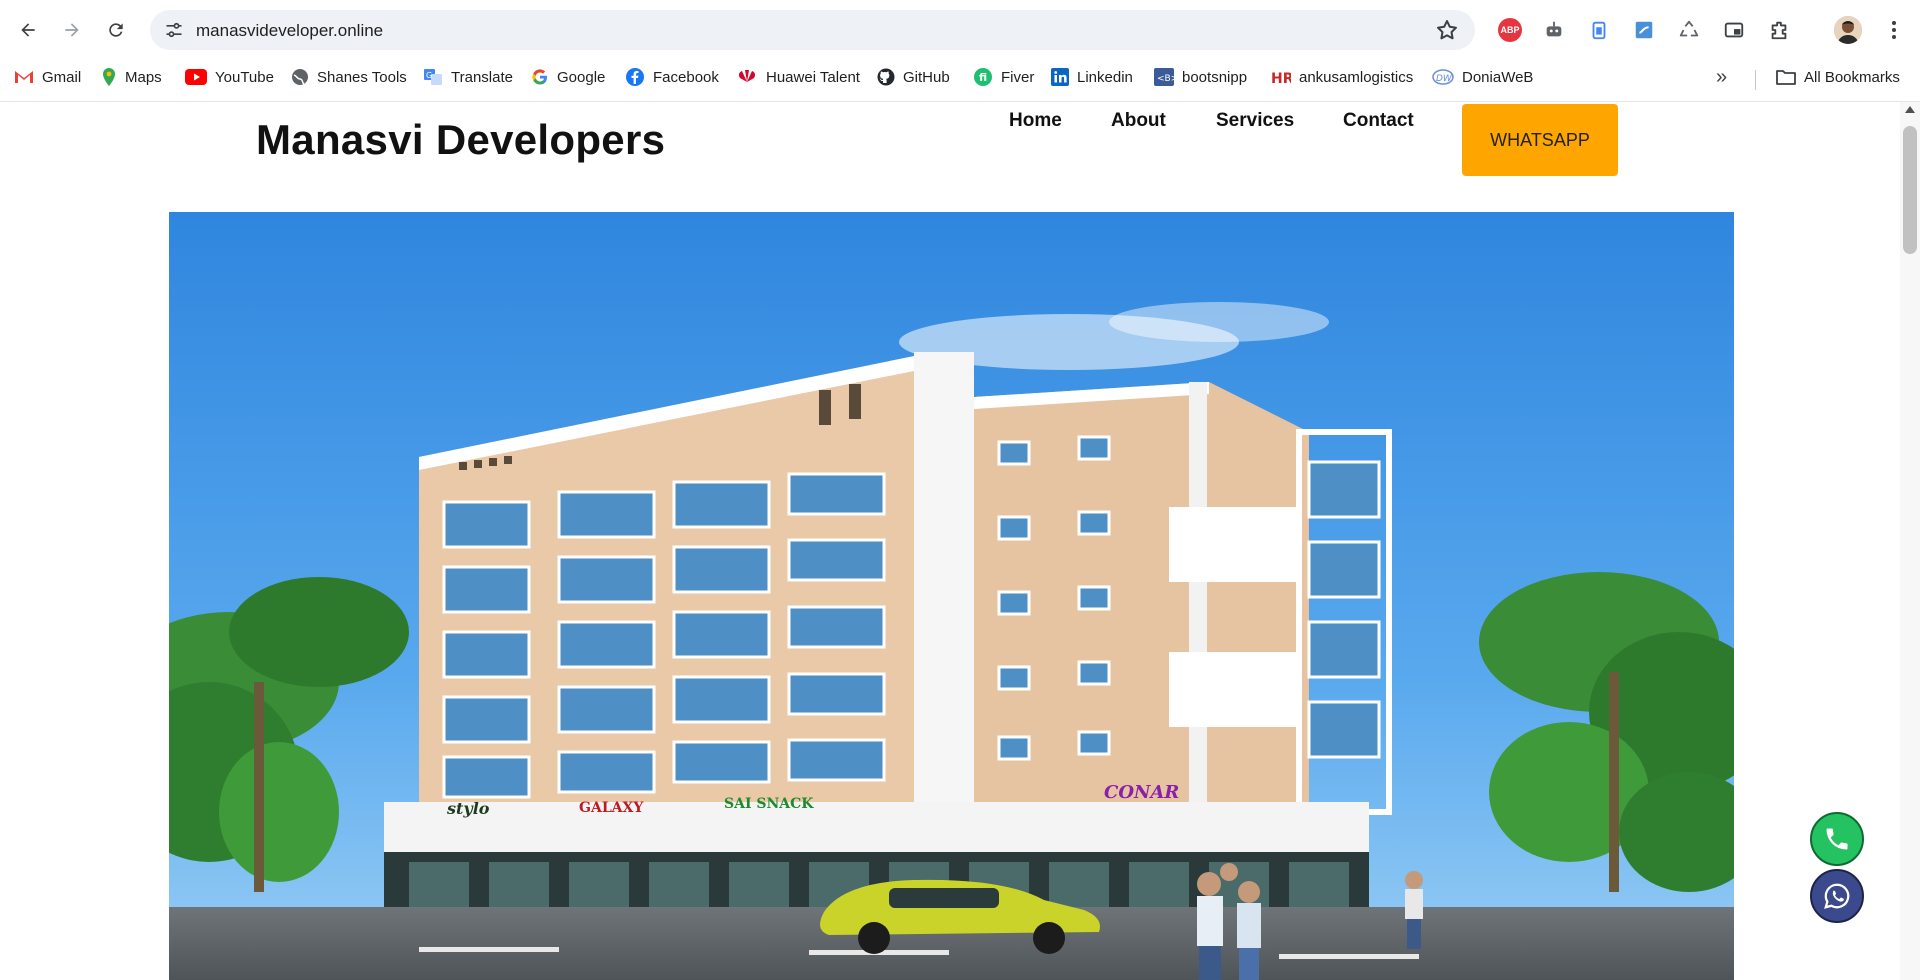  Describe the element at coordinates (468, 808) in the screenshot. I see `storefront-sign-stylo: stylo` at that location.